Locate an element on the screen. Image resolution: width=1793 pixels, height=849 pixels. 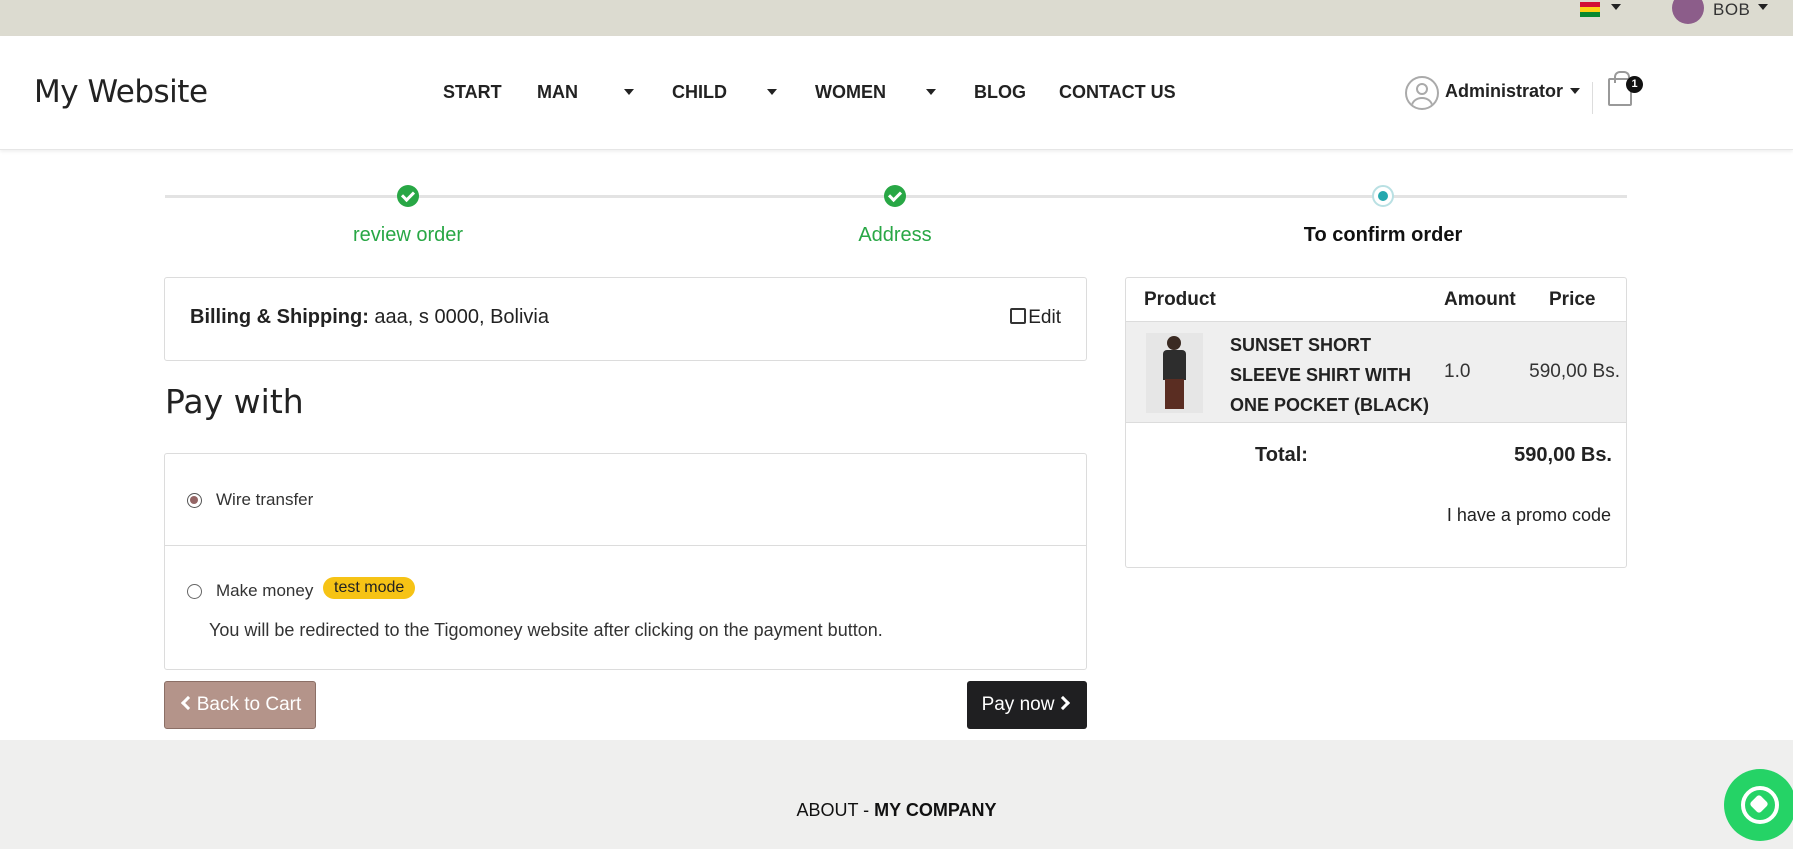
chevron-left-icon is located at coordinates (187, 703).